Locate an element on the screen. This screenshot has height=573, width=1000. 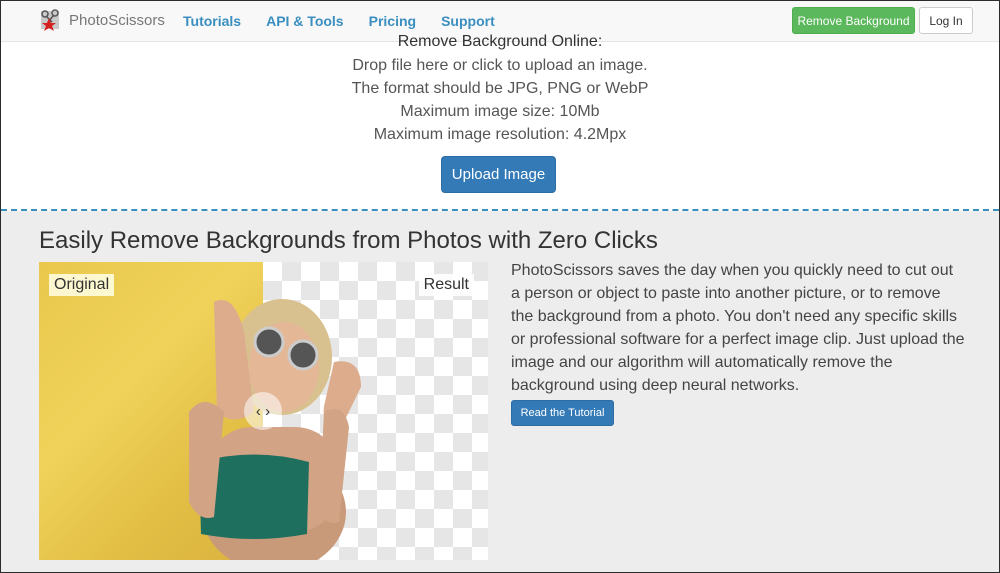
scissors-logo-icon is located at coordinates (51, 20).